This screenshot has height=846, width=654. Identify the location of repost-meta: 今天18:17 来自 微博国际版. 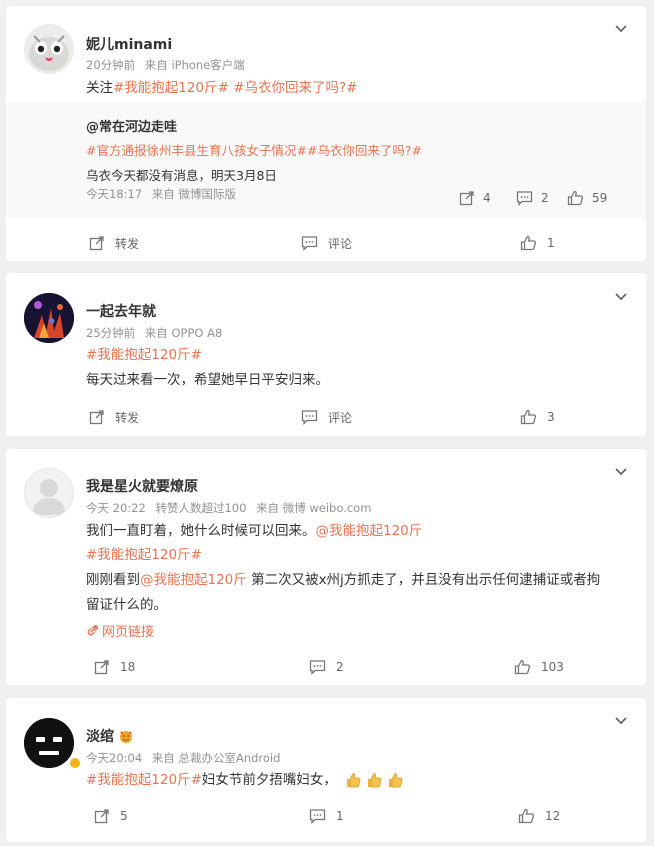
(164, 194).